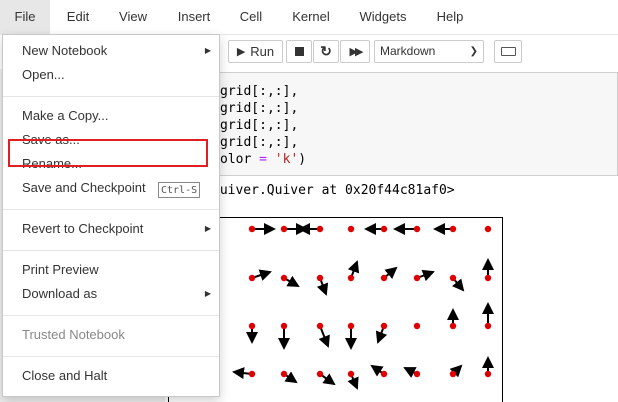 This screenshot has width=618, height=402. Describe the element at coordinates (83, 228) in the screenshot. I see `revert-label: Revert to Checkpoint` at that location.